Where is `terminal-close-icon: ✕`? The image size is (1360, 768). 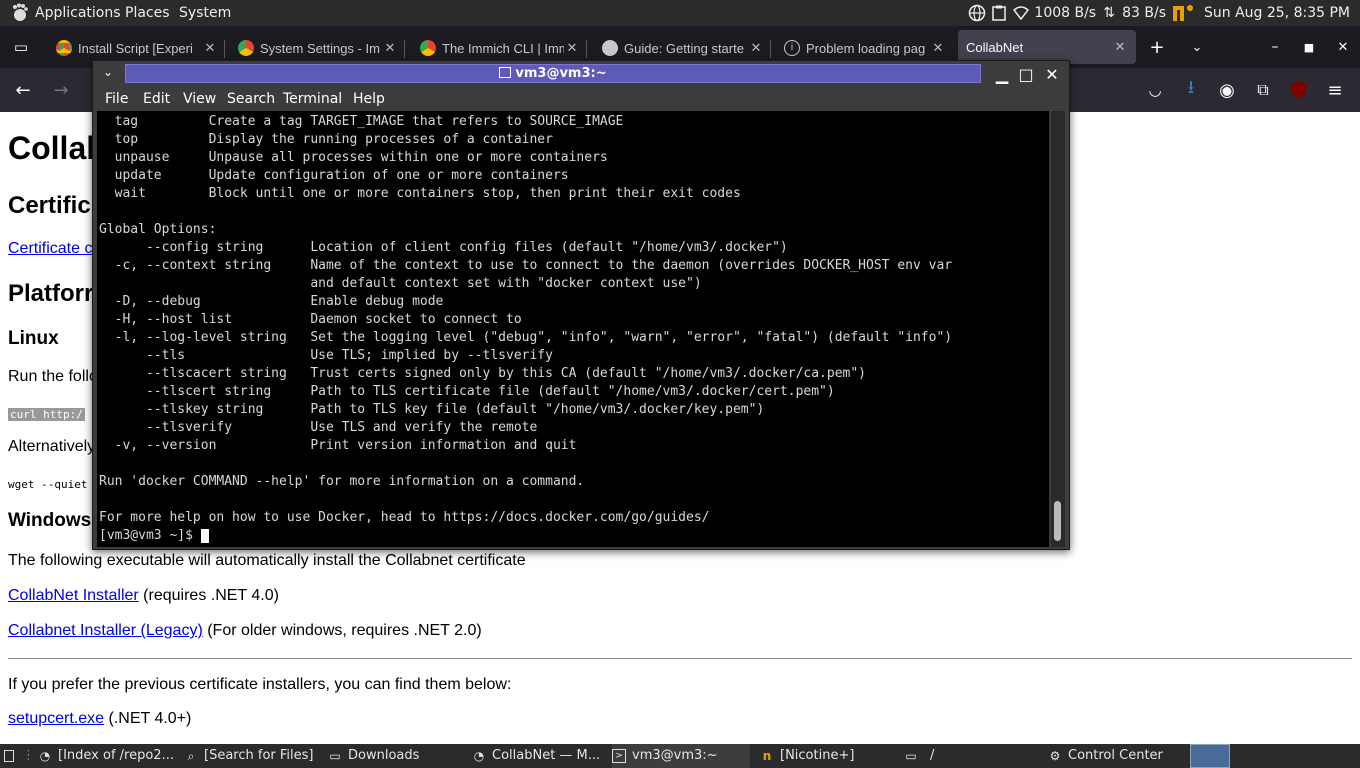 terminal-close-icon: ✕ is located at coordinates (1052, 74).